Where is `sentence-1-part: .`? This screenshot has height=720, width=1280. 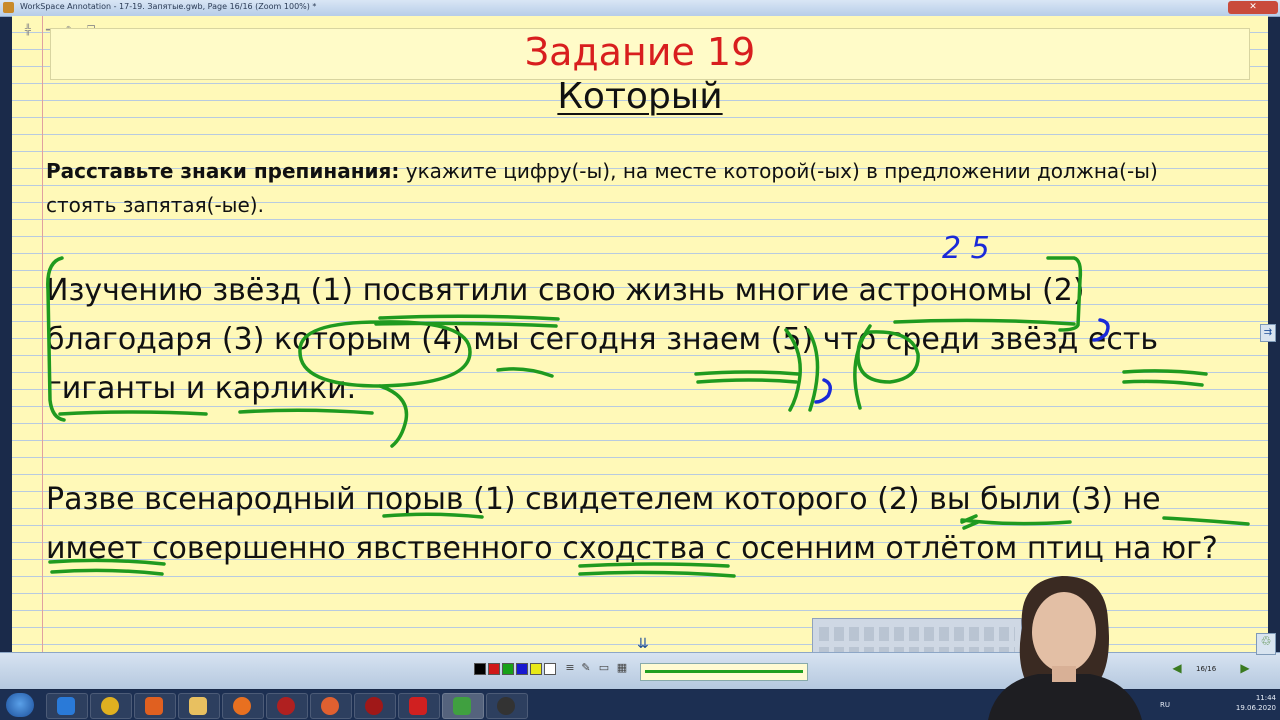
sentence-1-part: . is located at coordinates (351, 388).